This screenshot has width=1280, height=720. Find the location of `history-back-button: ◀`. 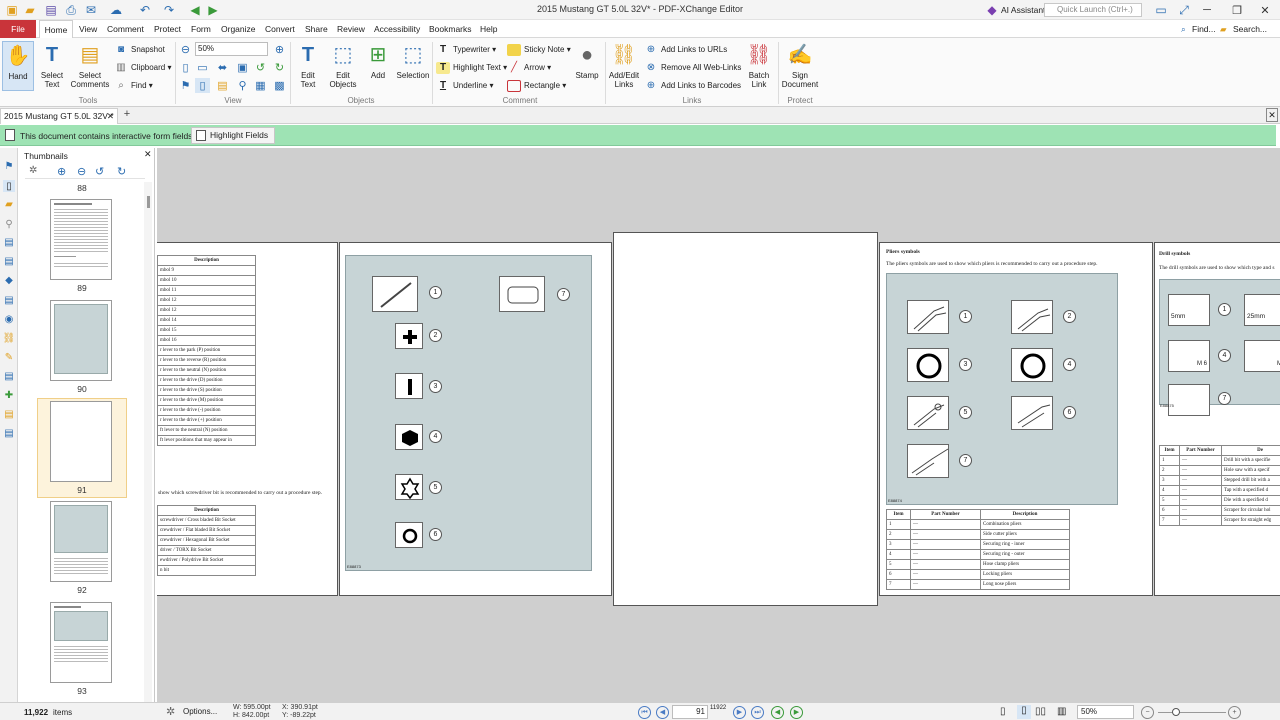

history-back-button: ◀ is located at coordinates (777, 712).